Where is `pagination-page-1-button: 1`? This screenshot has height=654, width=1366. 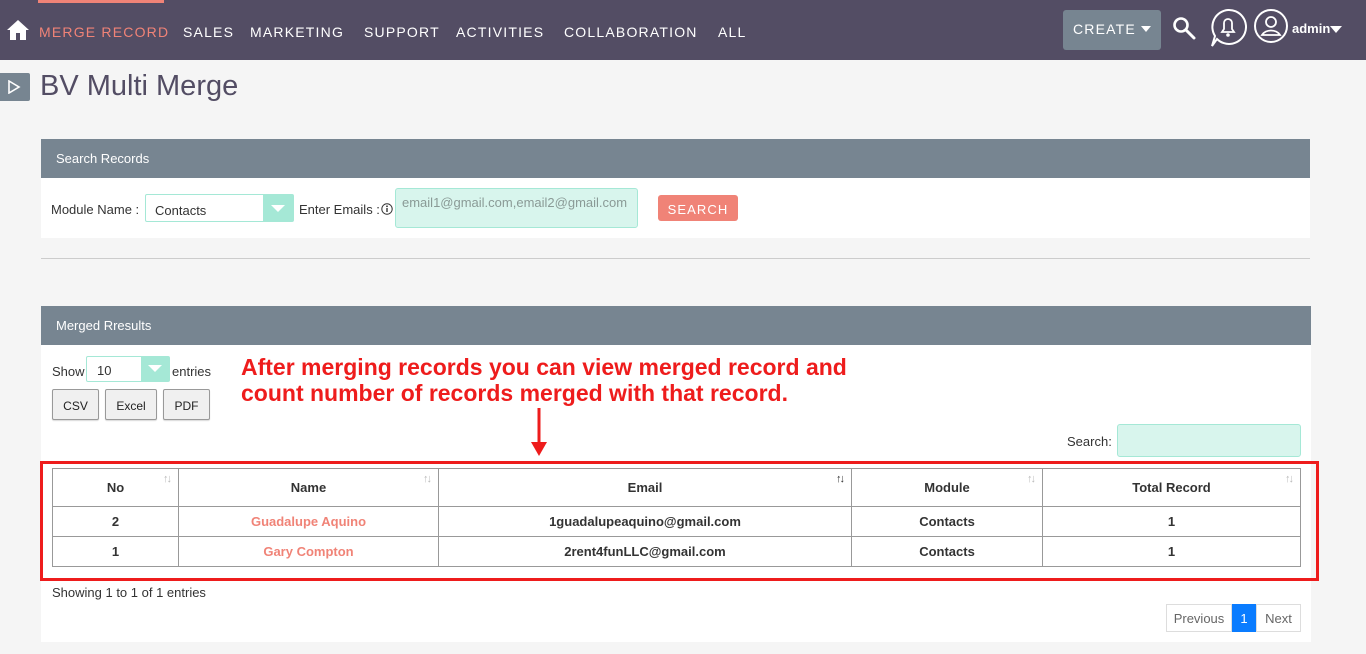
pagination-page-1-button: 1 is located at coordinates (1244, 618).